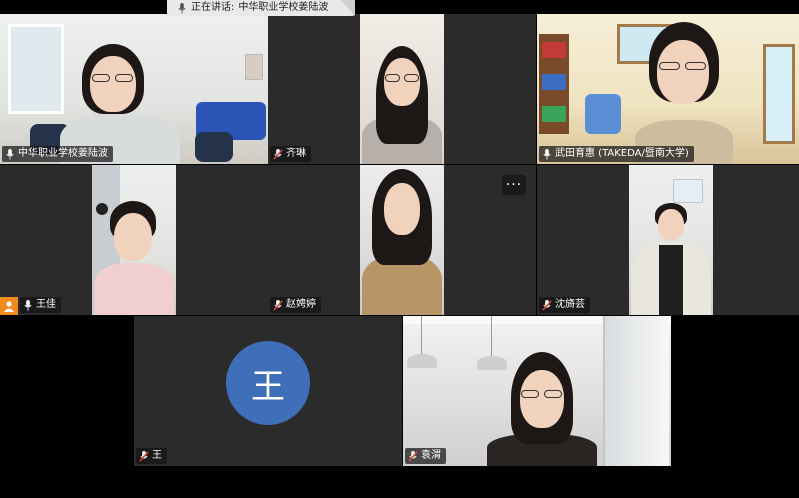 This screenshot has height=498, width=799. What do you see at coordinates (425, 456) in the screenshot?
I see `participant-name-tag: 袁渭` at bounding box center [425, 456].